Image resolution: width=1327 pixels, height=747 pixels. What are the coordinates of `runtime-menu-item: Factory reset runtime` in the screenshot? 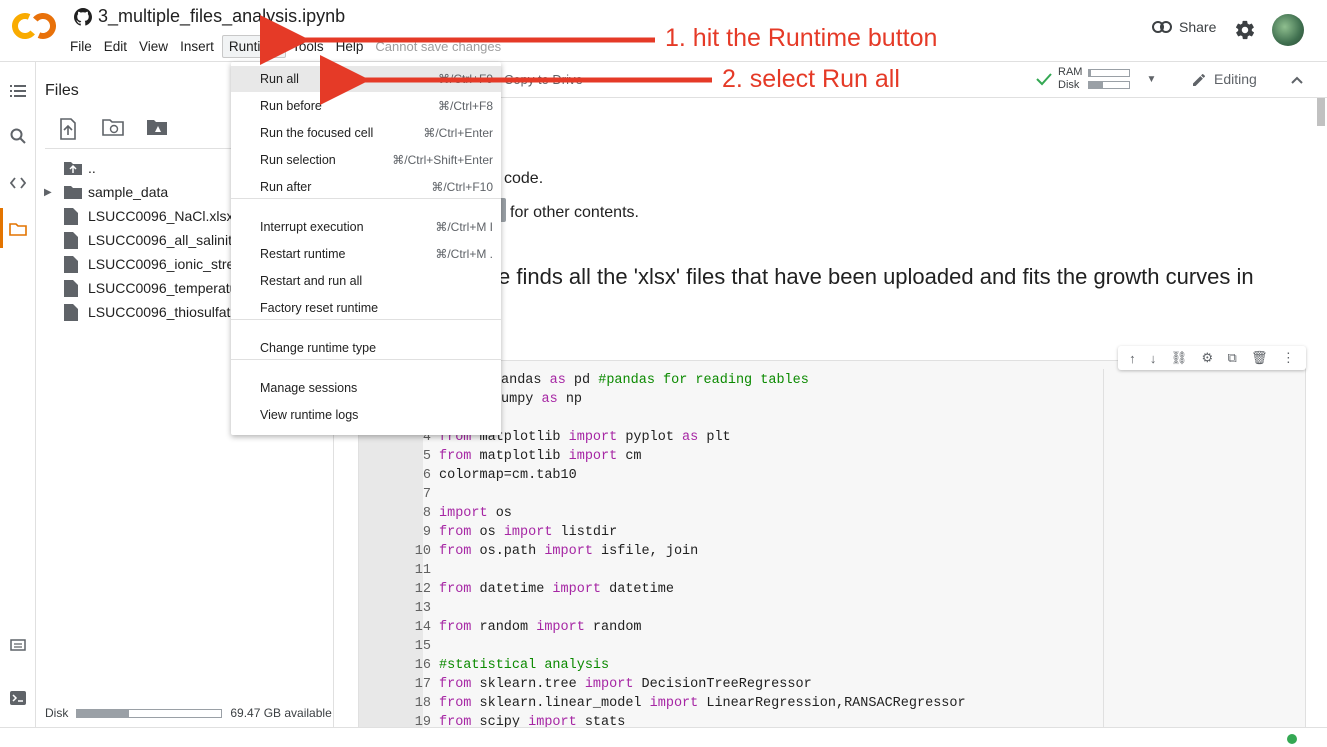 It's located at (366, 308).